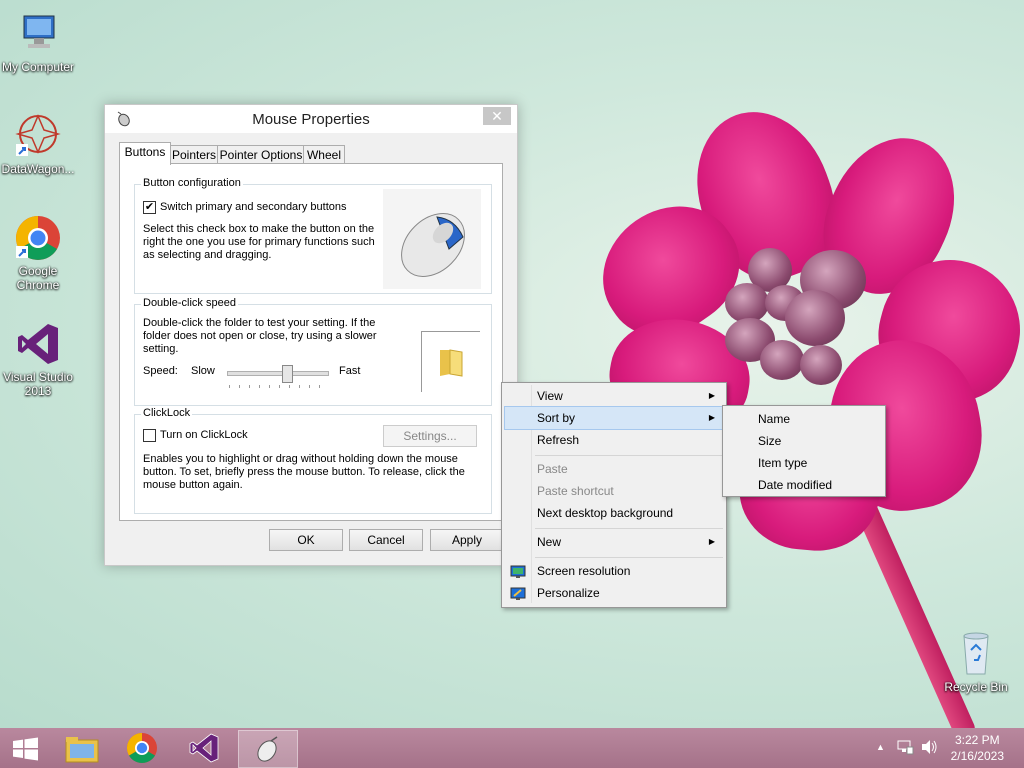  I want to click on title-bar: Mouse Properties ✕, so click(311, 119).